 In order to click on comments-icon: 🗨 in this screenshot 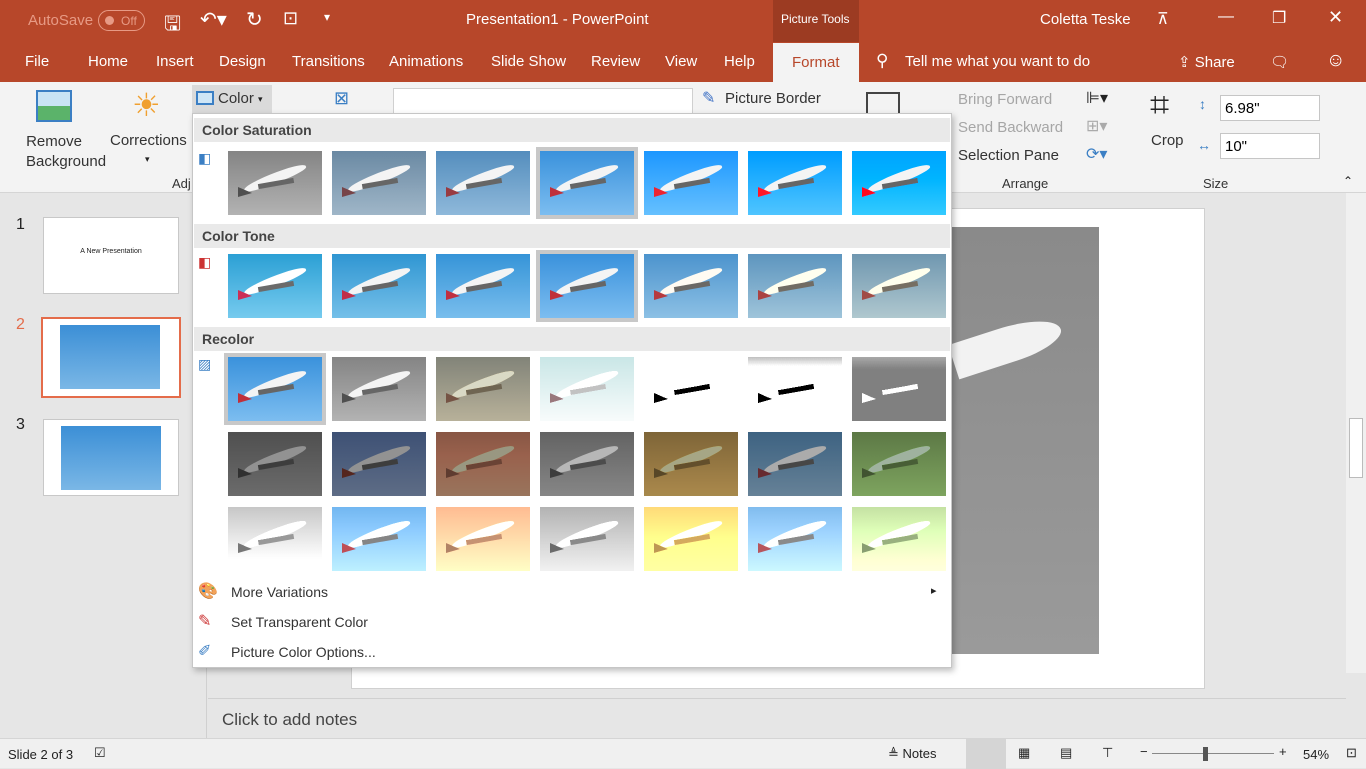, I will do `click(1279, 62)`.